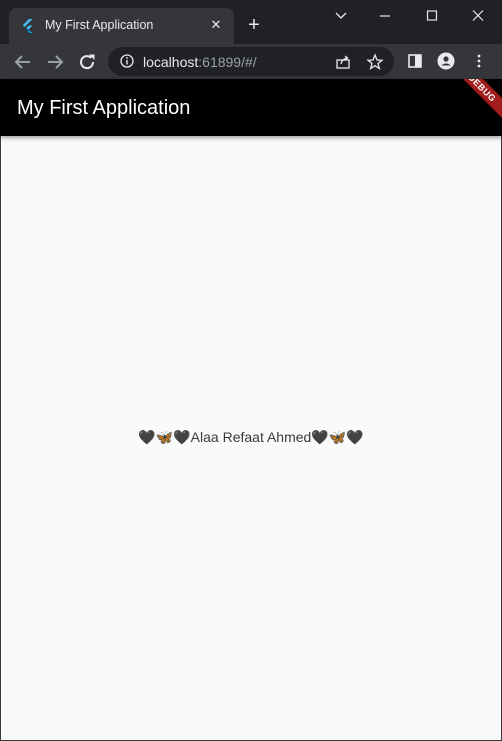  I want to click on close-window-icon, so click(478, 16).